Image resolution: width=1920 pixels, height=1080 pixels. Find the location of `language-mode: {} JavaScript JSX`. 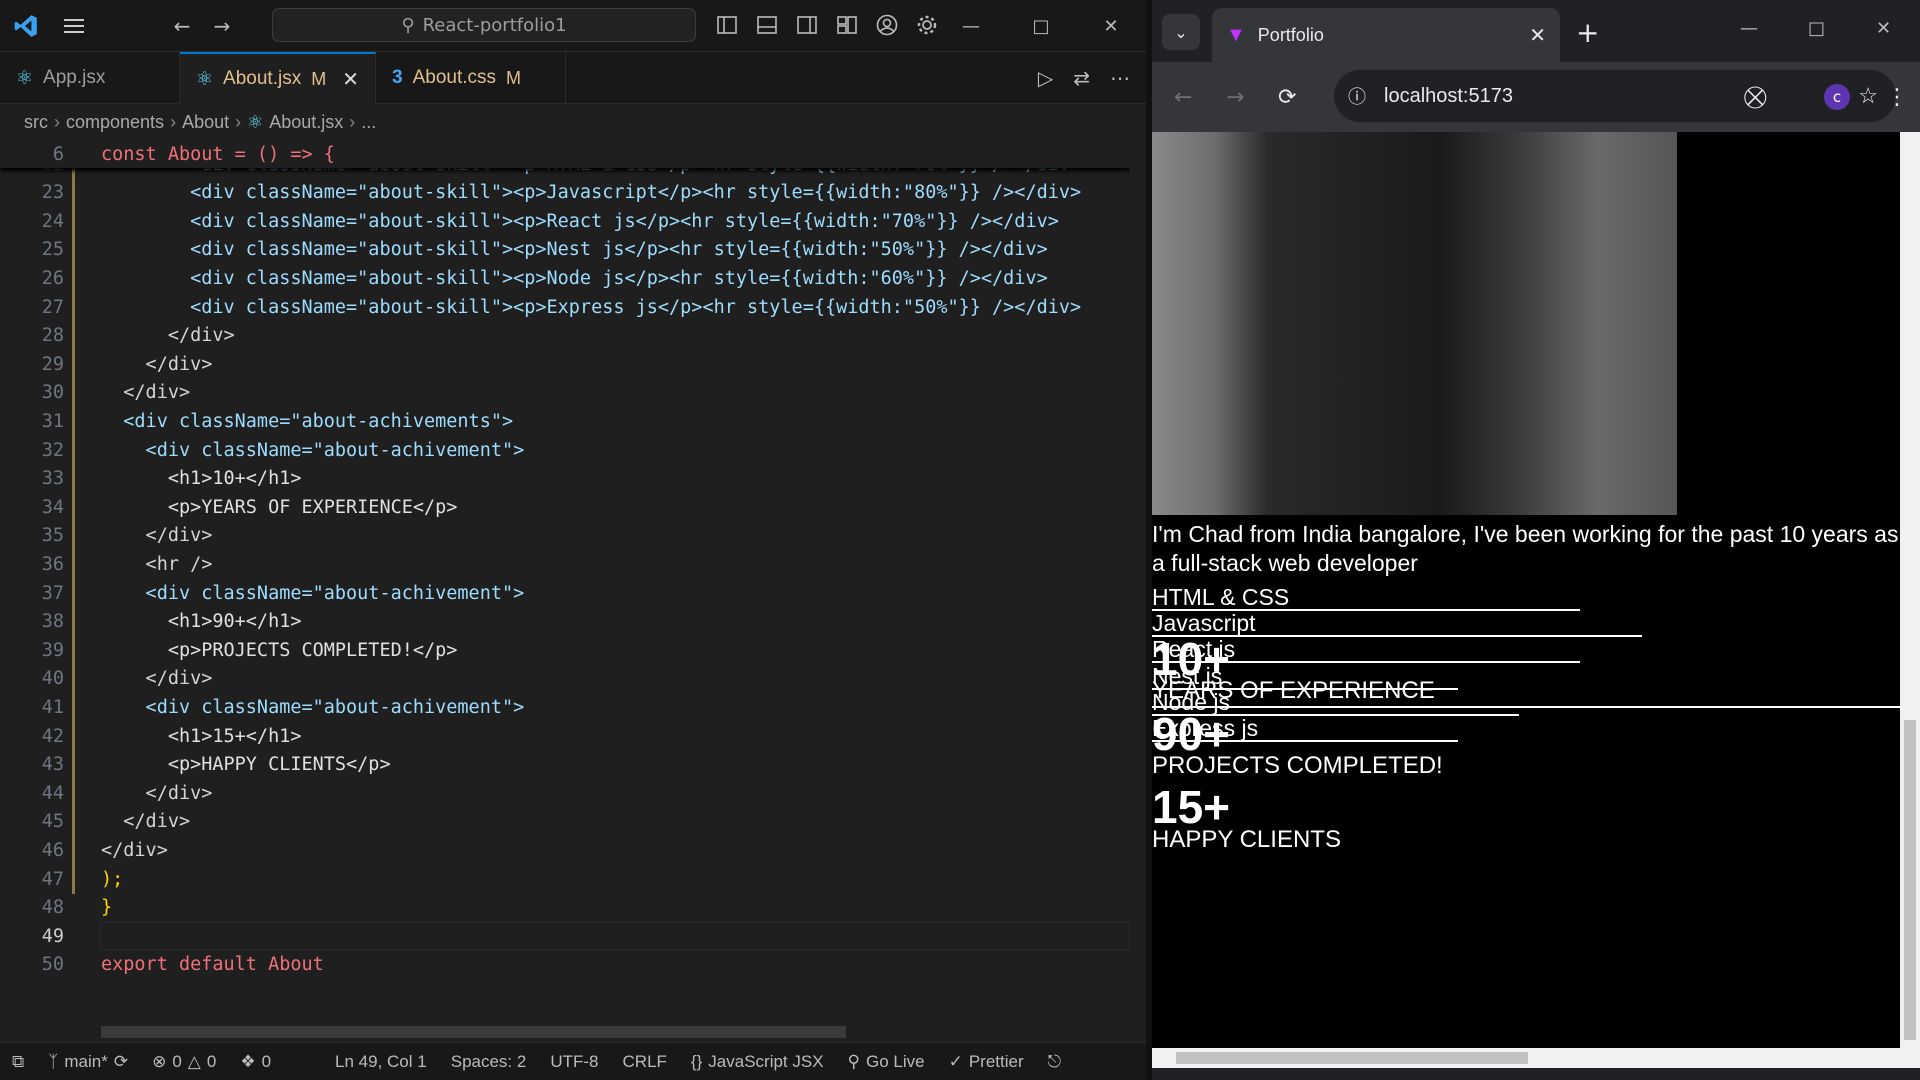

language-mode: {} JavaScript JSX is located at coordinates (757, 1062).